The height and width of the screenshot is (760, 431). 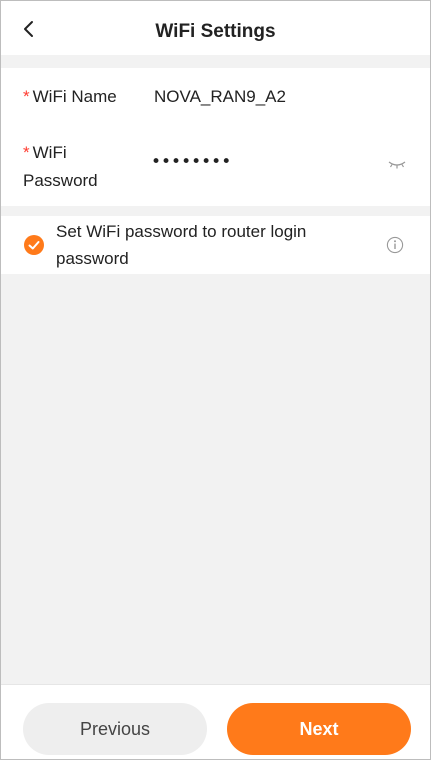 I want to click on wifi-name-label: * WiFi Name, so click(x=70, y=97).